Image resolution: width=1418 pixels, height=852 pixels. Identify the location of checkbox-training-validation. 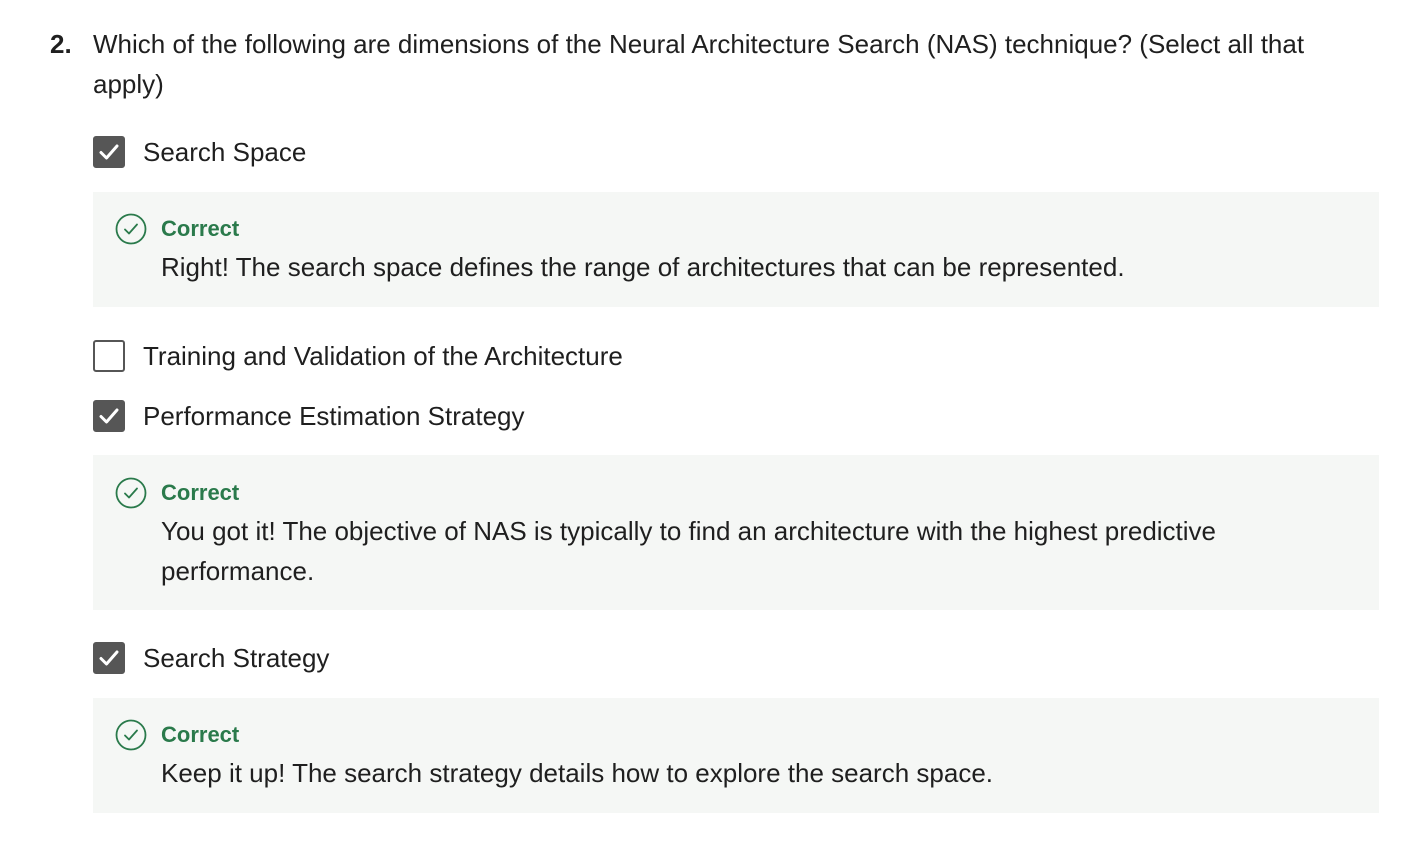
(109, 356).